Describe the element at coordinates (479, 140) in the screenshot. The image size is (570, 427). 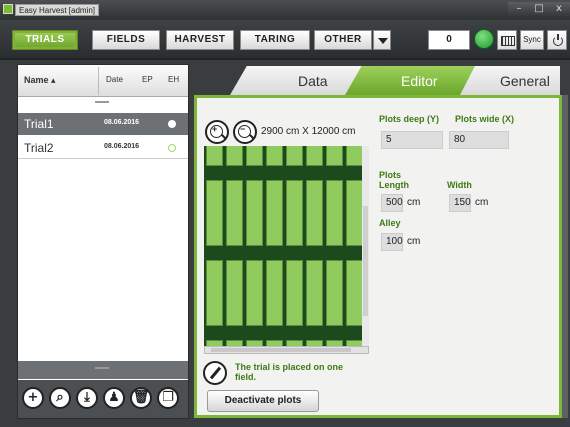
I see `plots-wide-field: 80` at that location.